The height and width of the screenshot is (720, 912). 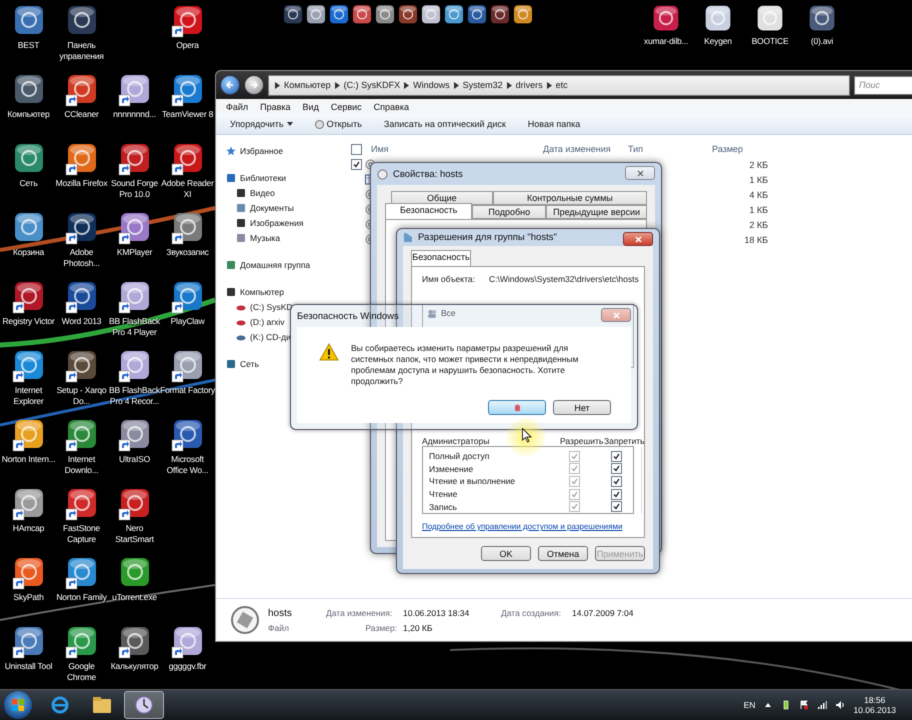 What do you see at coordinates (428, 174) in the screenshot?
I see `dialog-title: Свойства: hosts` at bounding box center [428, 174].